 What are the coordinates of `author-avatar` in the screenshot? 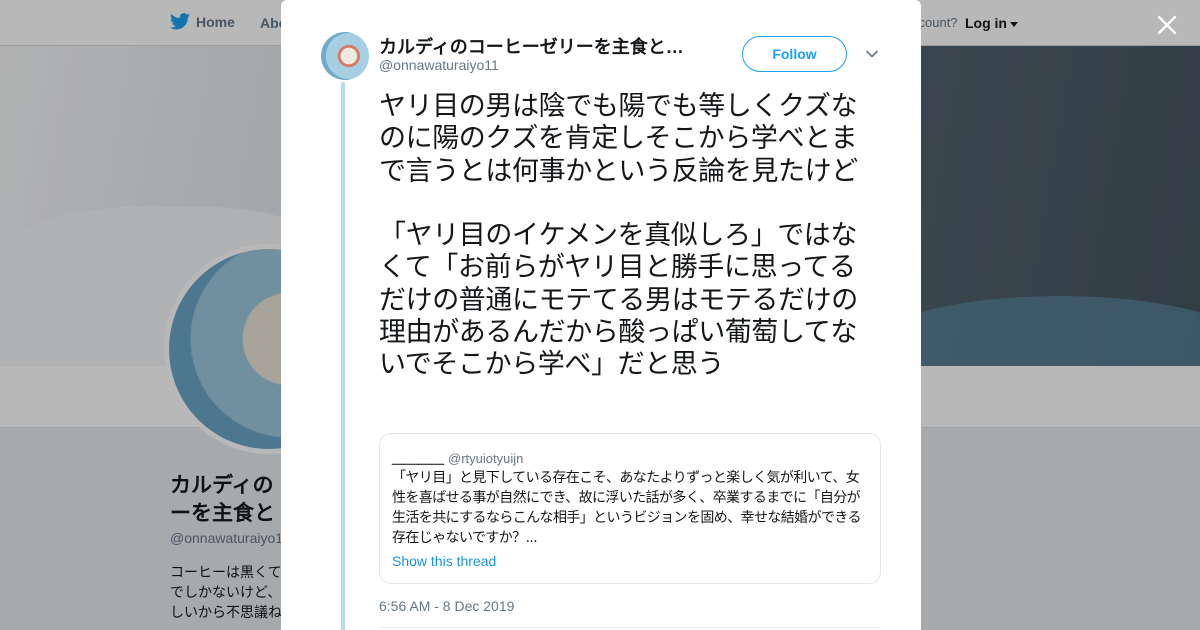 It's located at (345, 56).